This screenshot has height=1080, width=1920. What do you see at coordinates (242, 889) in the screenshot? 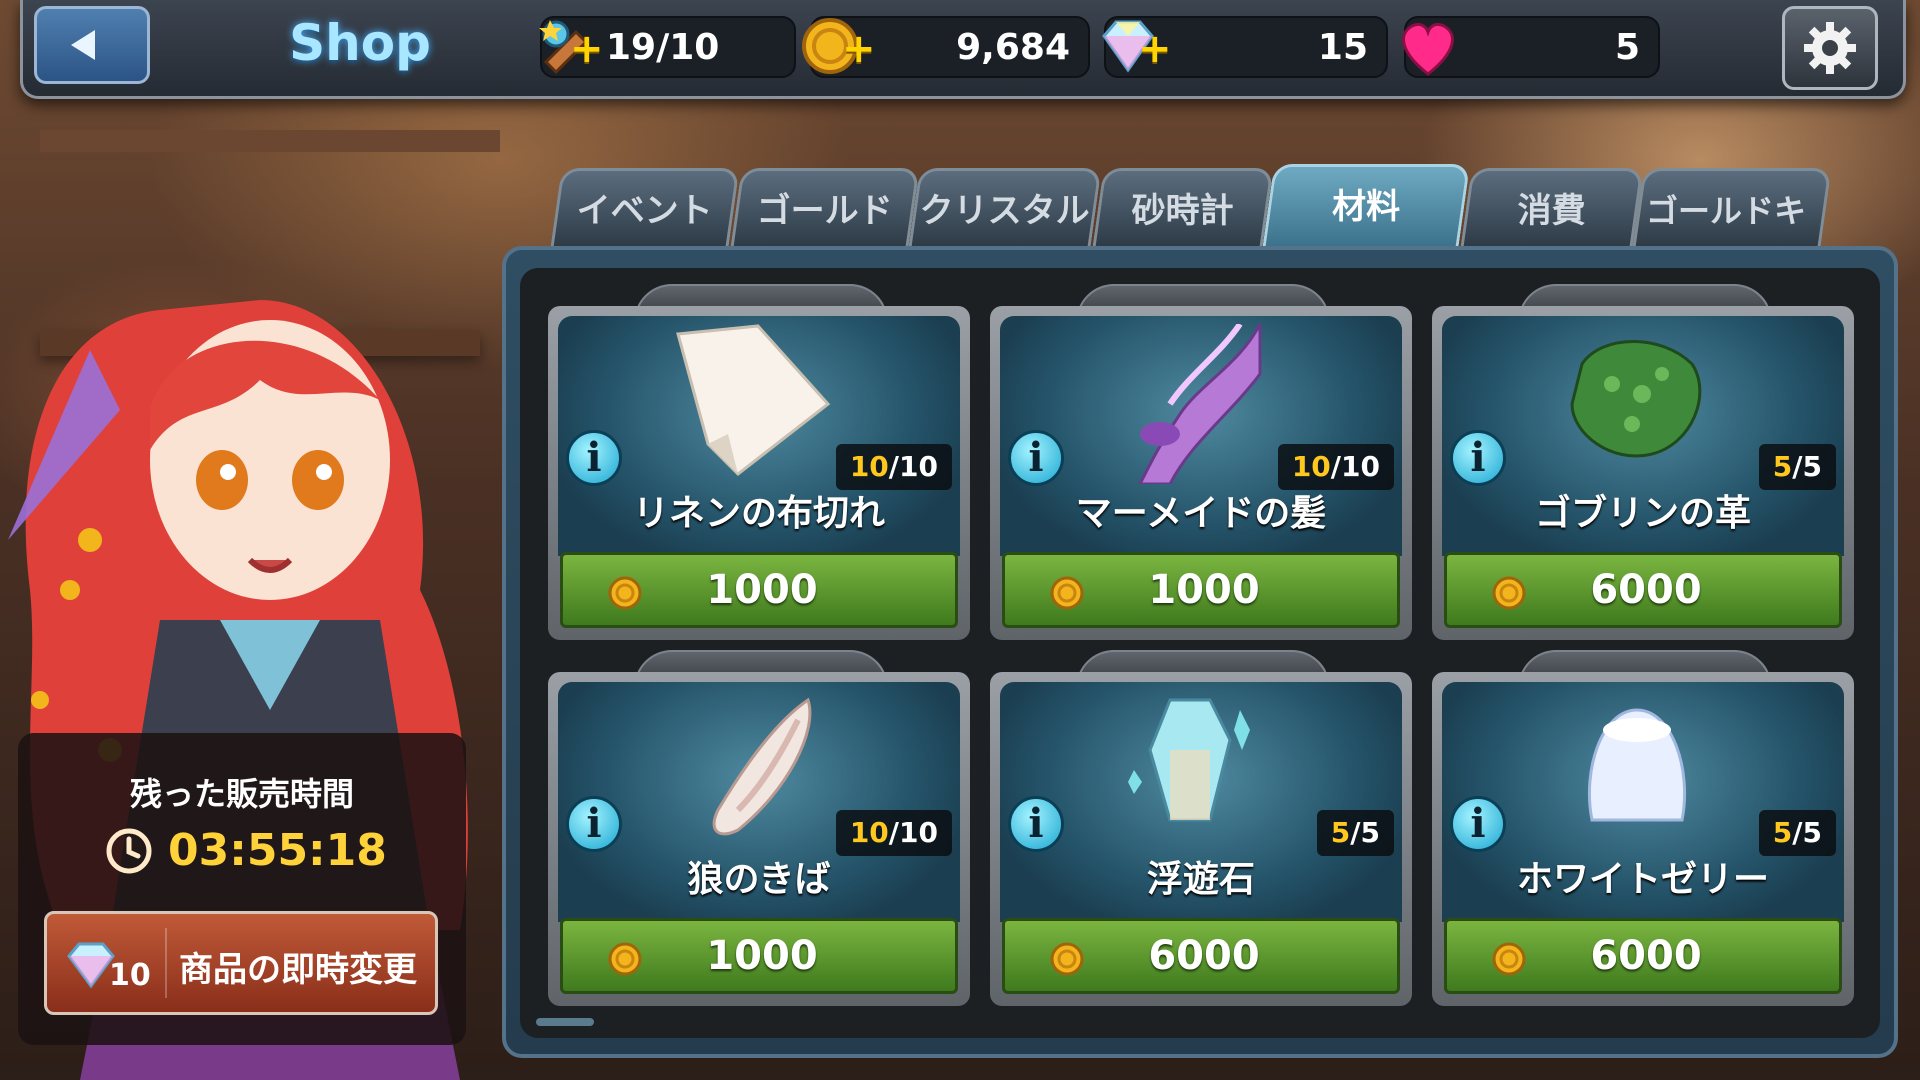
I see `sale-timer-panel: 残った販売時間 03:55:18 10 商品の即時変更` at bounding box center [242, 889].